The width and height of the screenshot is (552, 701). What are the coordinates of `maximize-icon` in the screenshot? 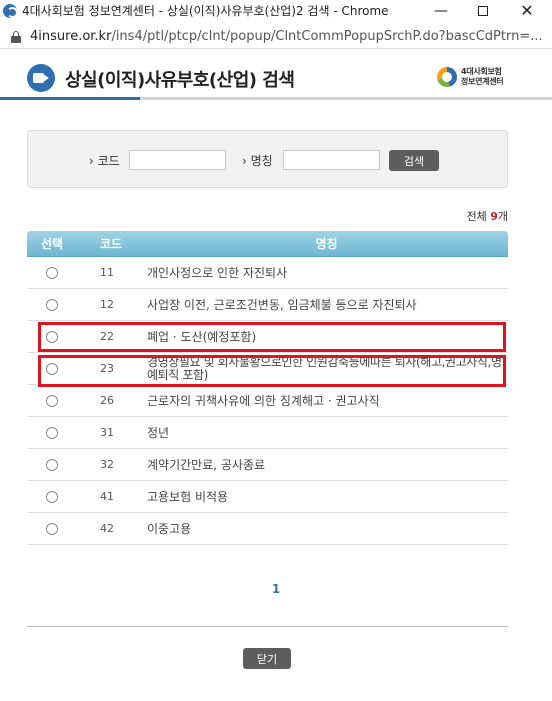 It's located at (483, 10).